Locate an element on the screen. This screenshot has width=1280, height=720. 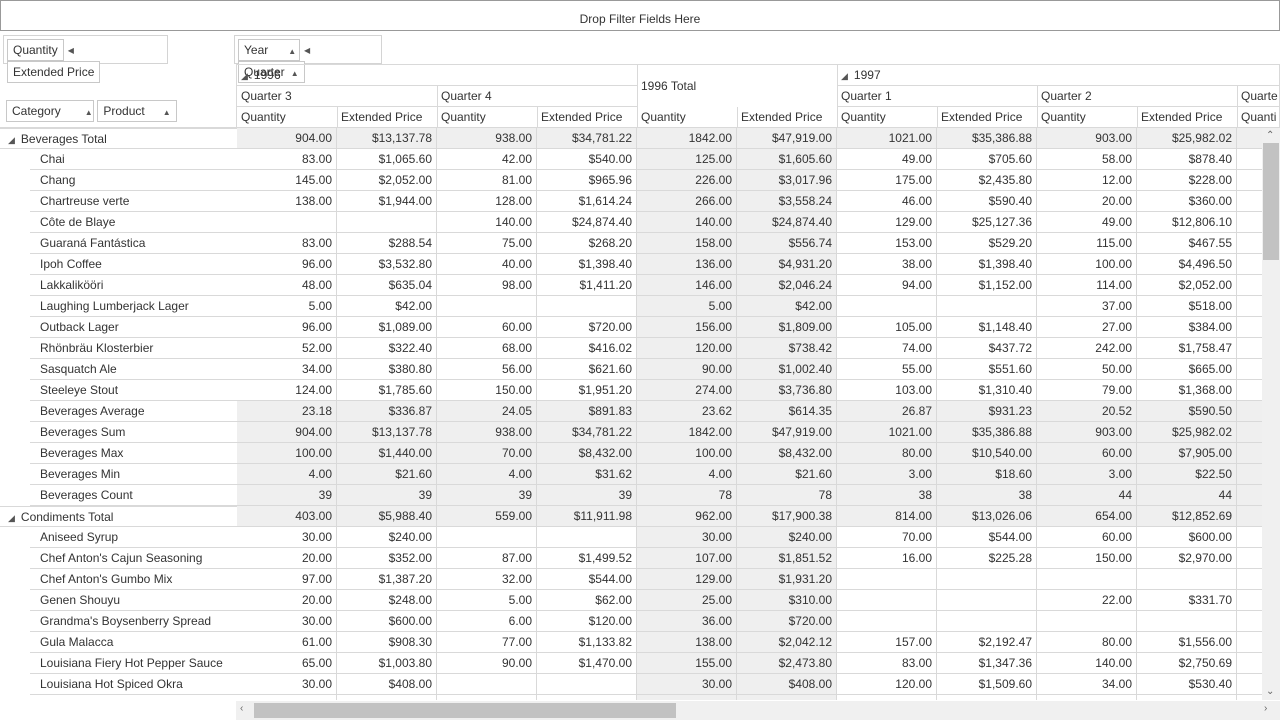
data-cell: $705.60 is located at coordinates (987, 159).